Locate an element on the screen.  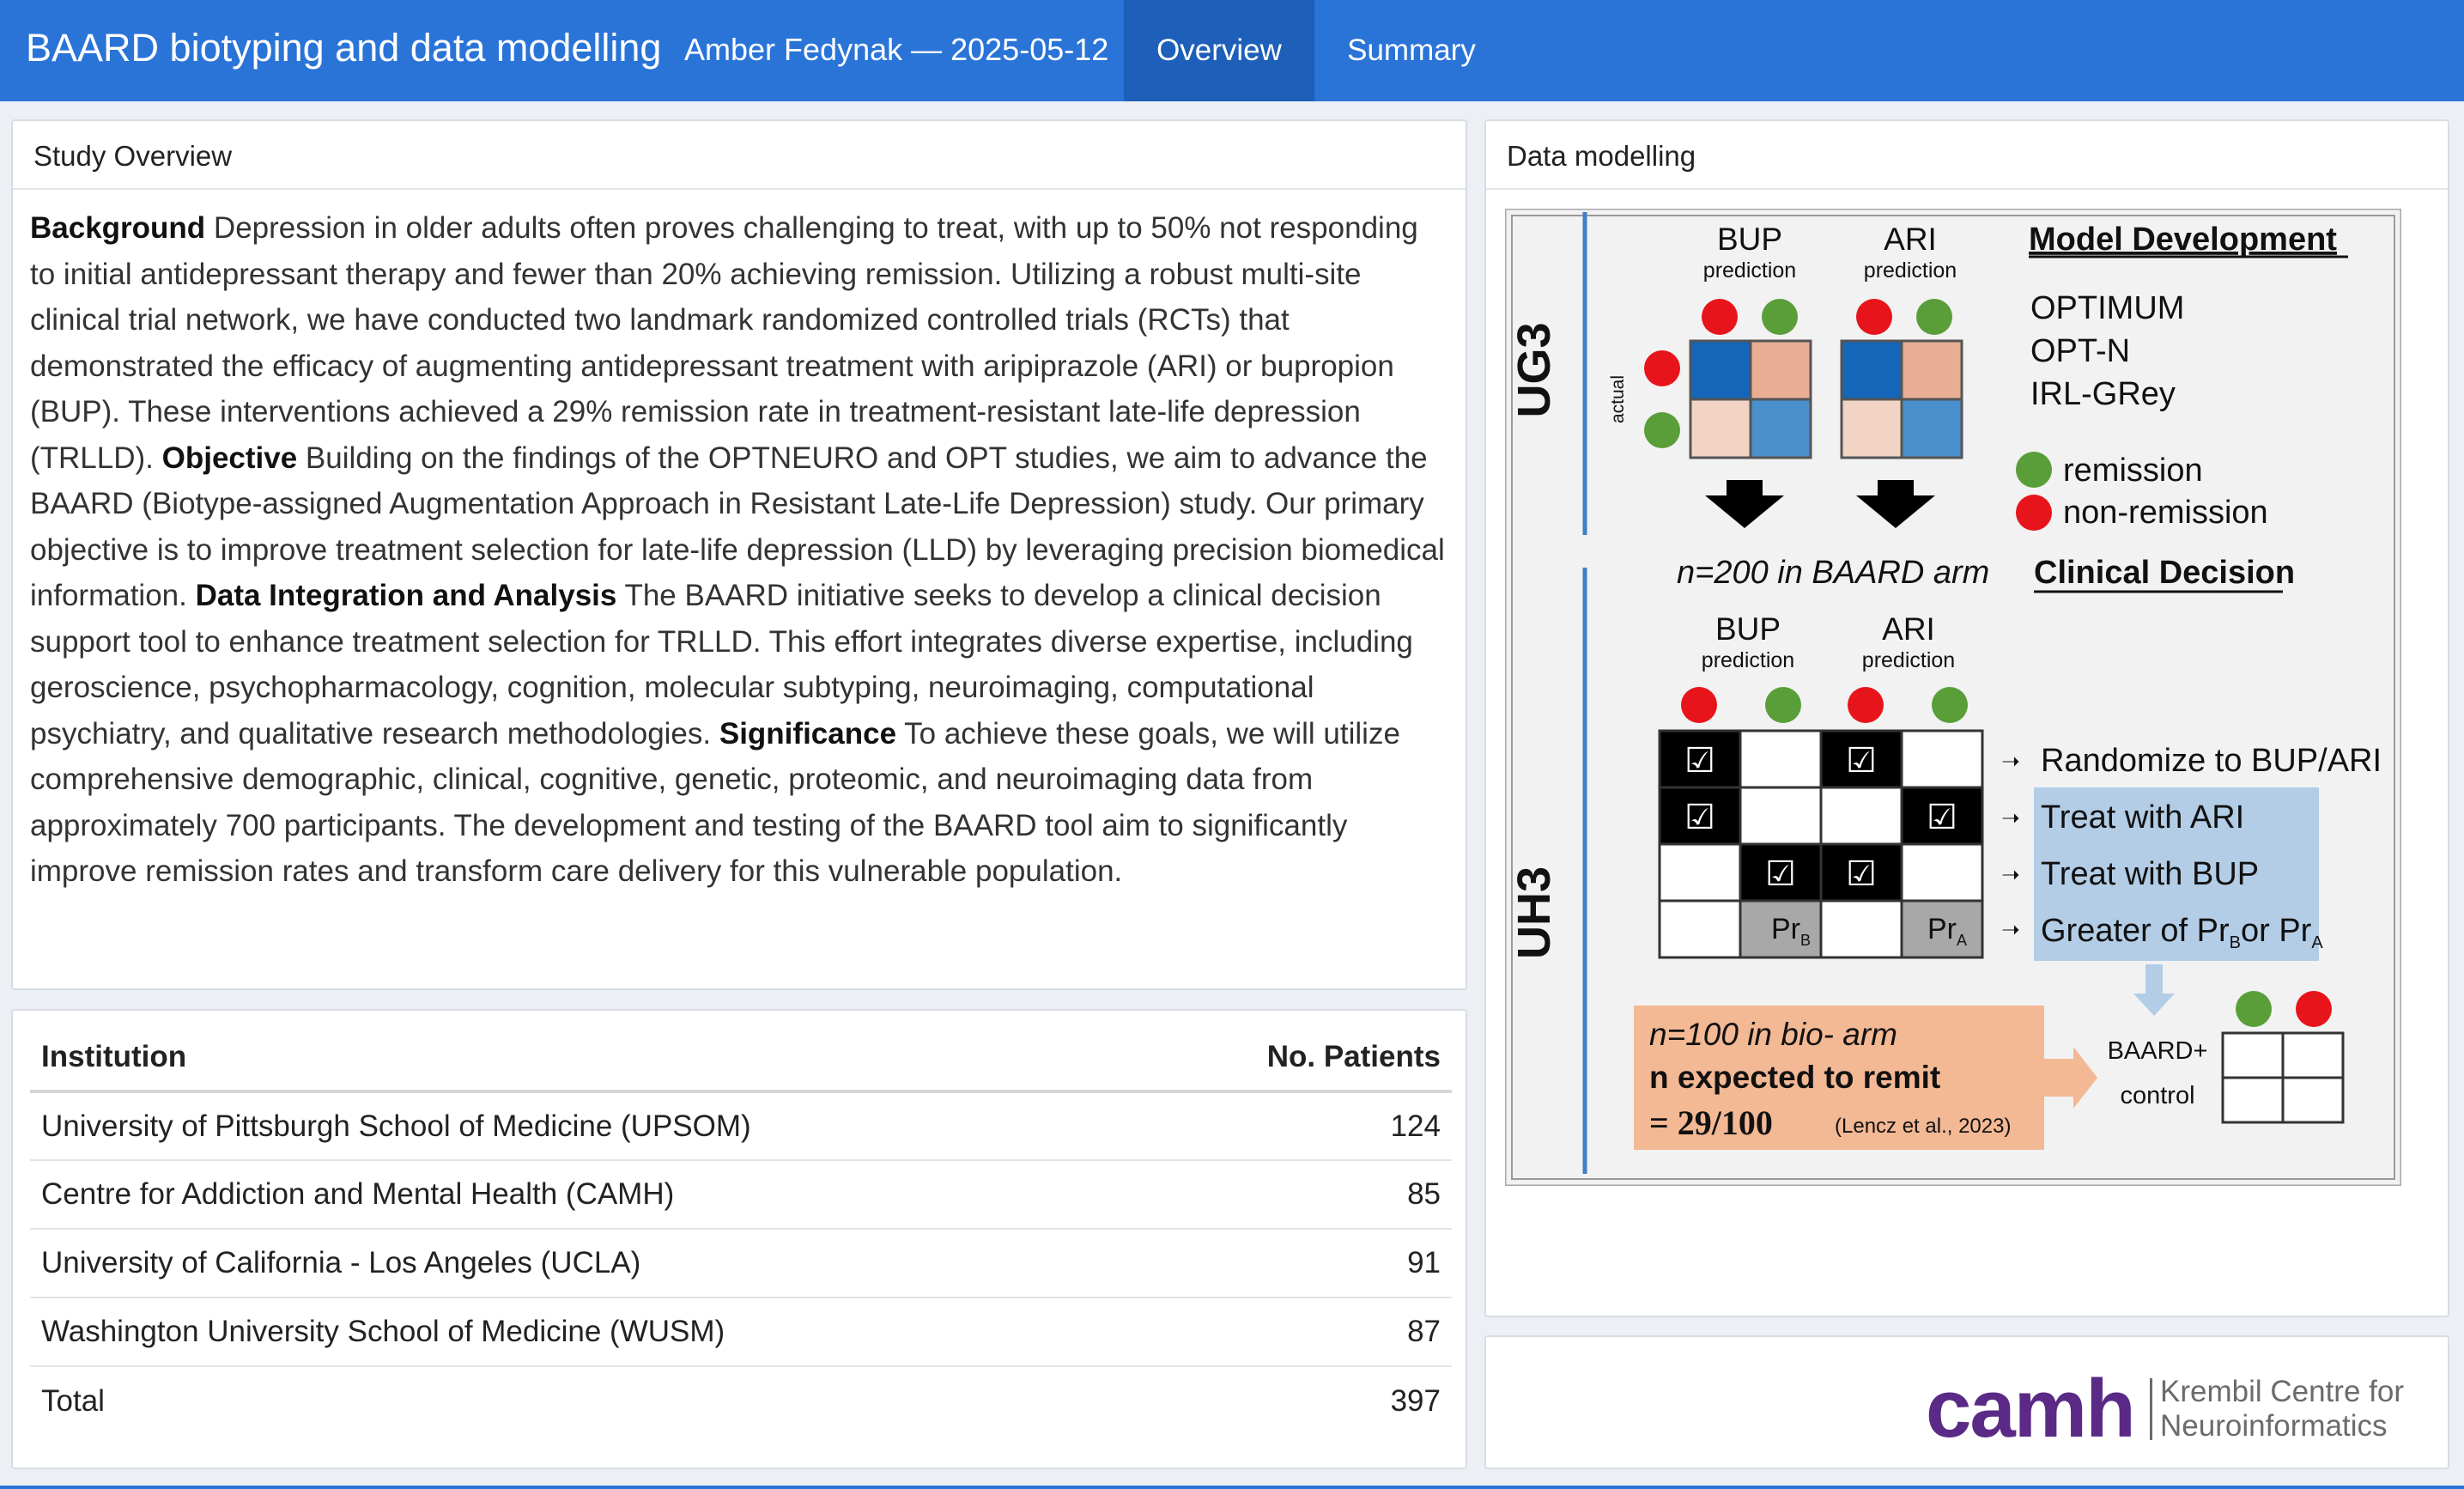
outcome-grid is located at coordinates (2283, 1077).